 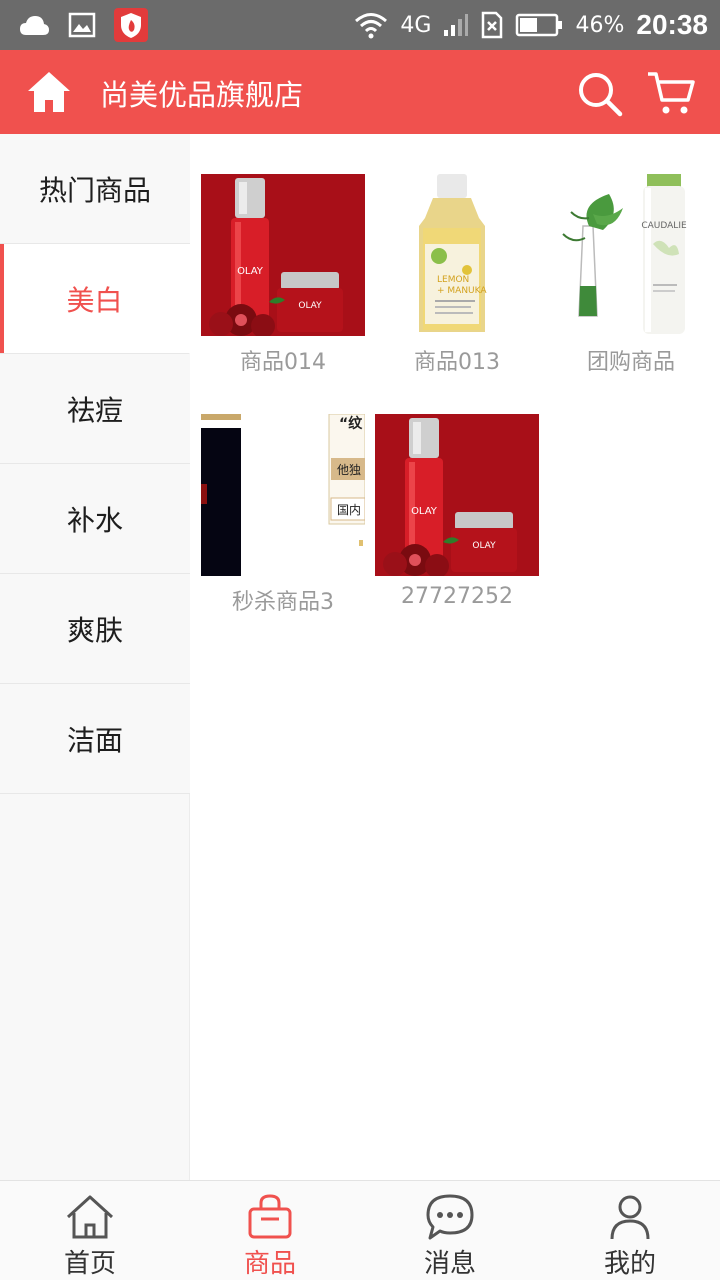 I want to click on clock: 20:38, so click(x=672, y=24).